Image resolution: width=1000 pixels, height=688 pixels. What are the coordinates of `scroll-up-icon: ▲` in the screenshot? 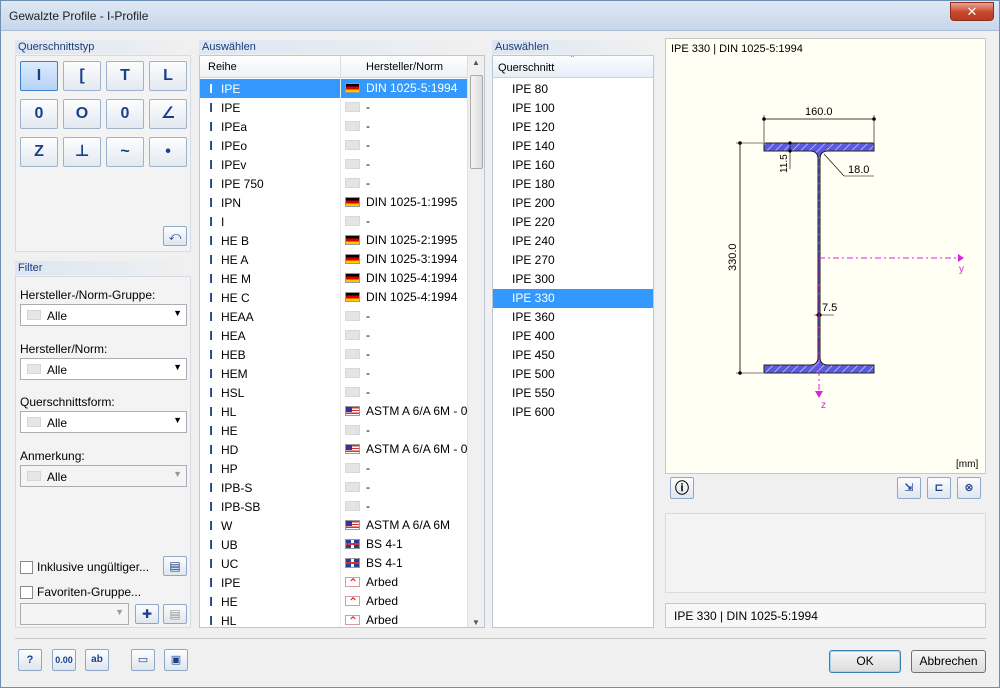 It's located at (476, 62).